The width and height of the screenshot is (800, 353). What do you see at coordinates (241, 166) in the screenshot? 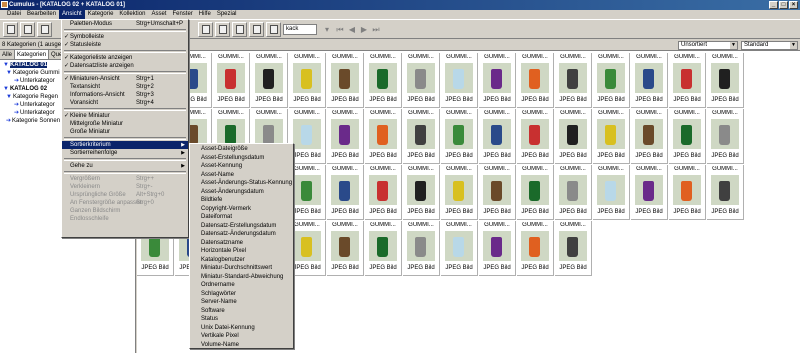
I see `sort-criteria-item: Asset-Kennung` at bounding box center [241, 166].